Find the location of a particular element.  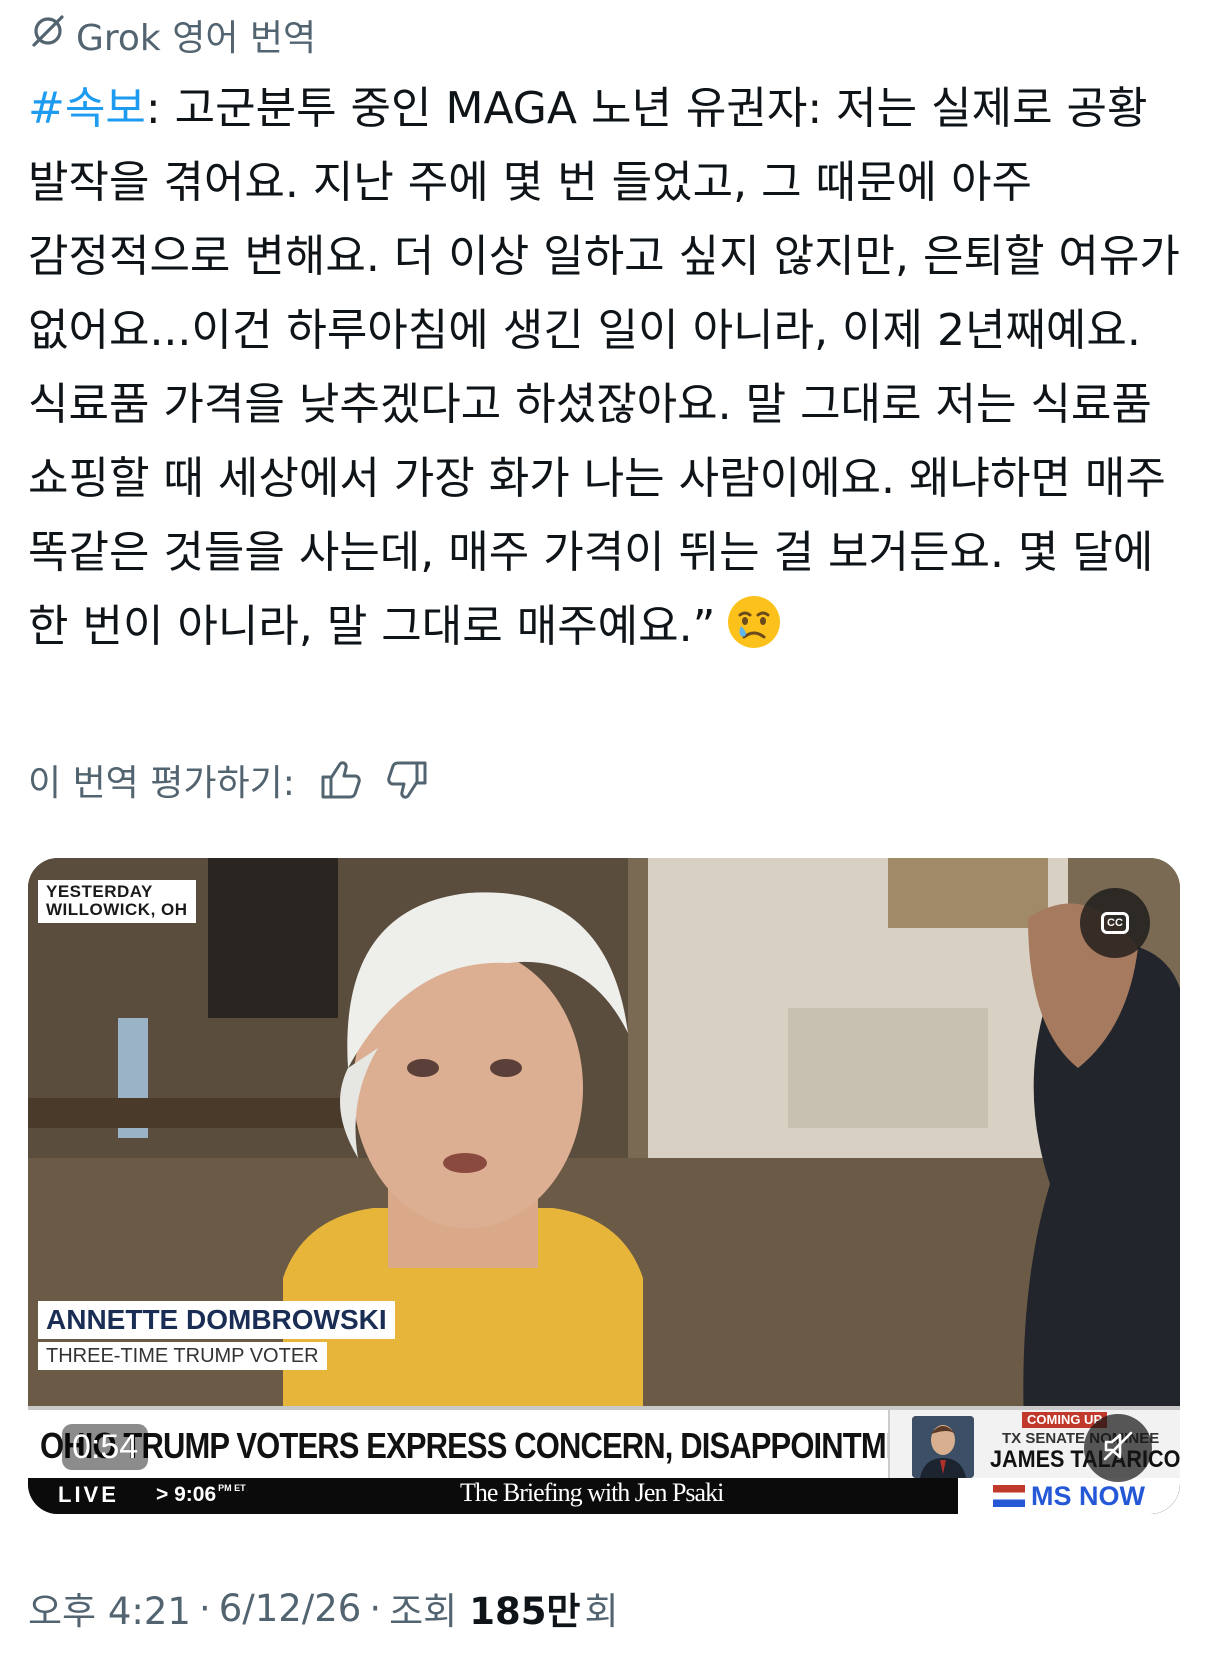

hashtag-link: #속보 is located at coordinates (87, 108).